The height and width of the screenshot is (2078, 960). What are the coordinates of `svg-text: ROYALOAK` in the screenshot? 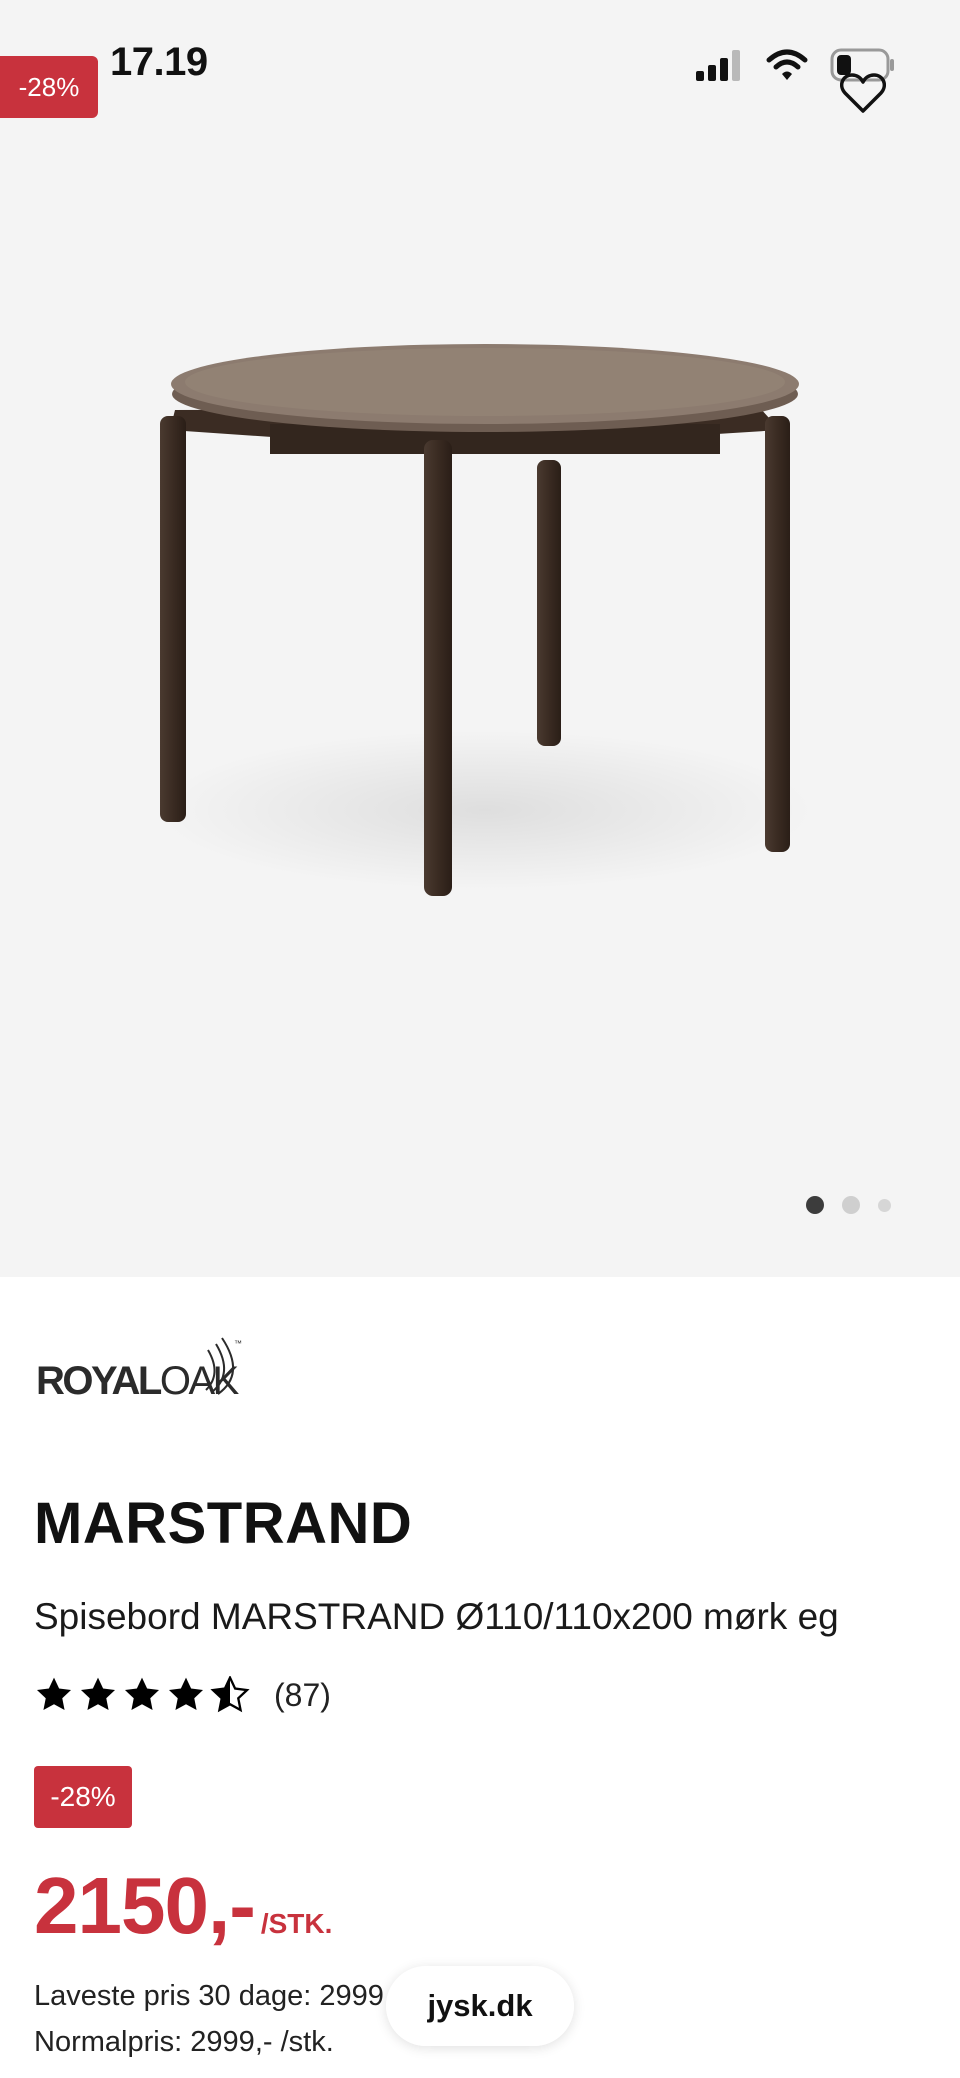 It's located at (138, 1379).